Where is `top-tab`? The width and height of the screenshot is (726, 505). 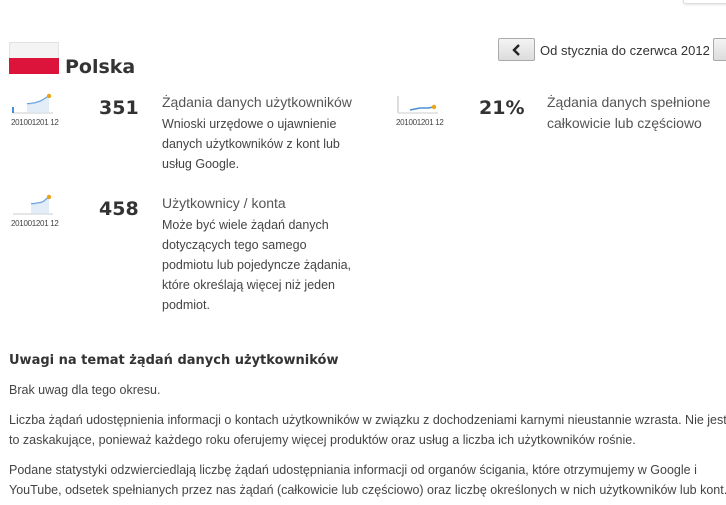
top-tab is located at coordinates (704, 2).